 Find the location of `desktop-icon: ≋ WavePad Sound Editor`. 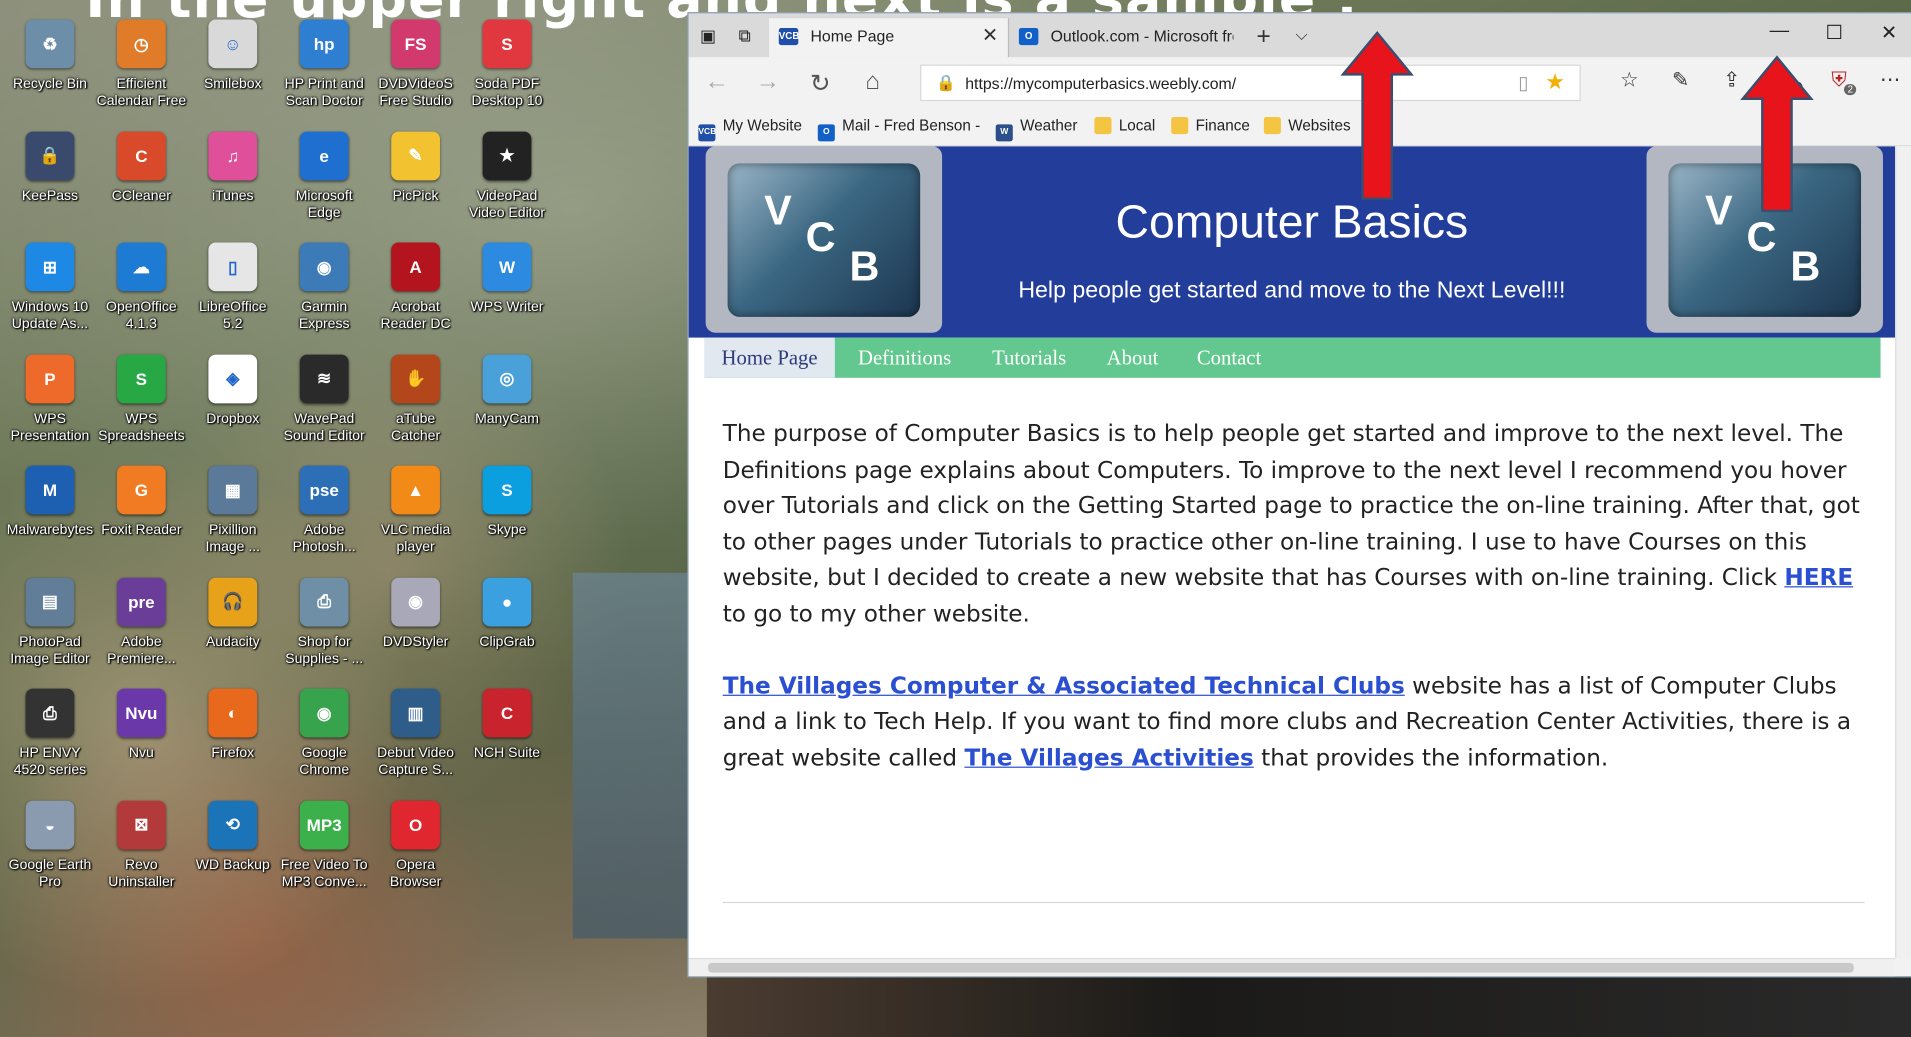

desktop-icon: ≋ WavePad Sound Editor is located at coordinates (324, 407).